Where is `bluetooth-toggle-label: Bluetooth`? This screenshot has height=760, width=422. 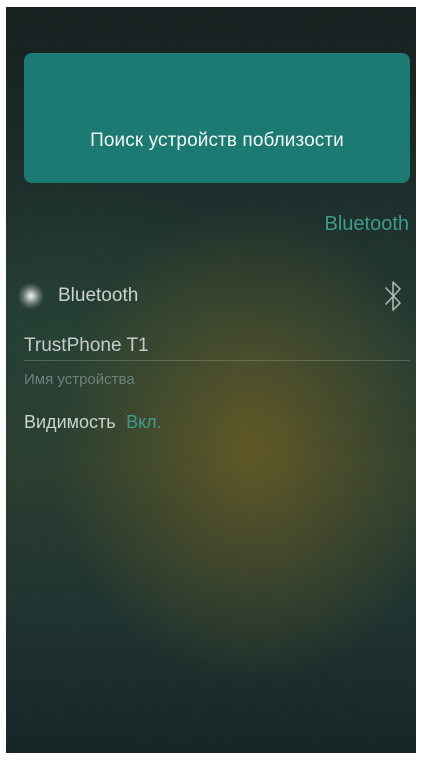
bluetooth-toggle-label: Bluetooth is located at coordinates (98, 295).